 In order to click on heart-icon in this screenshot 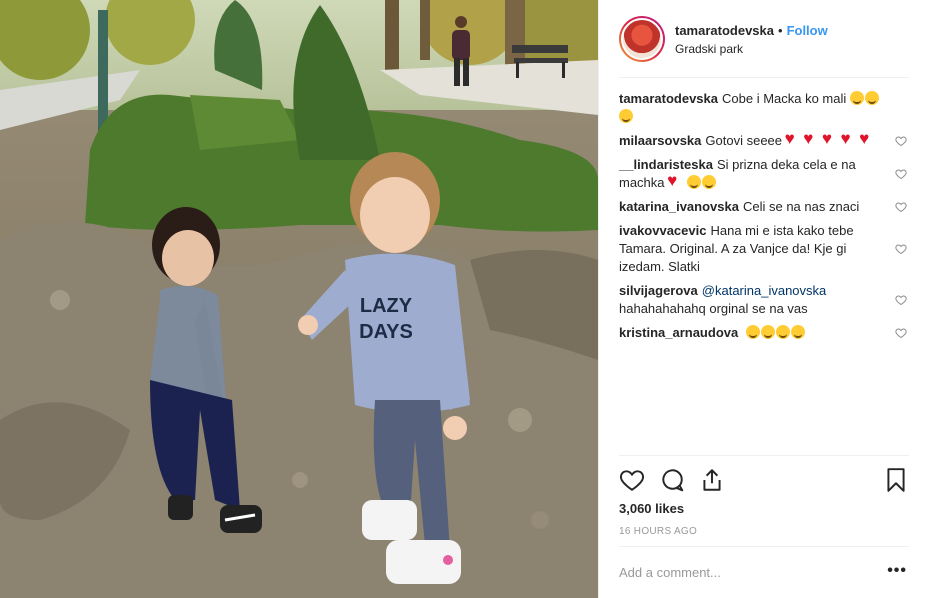, I will do `click(632, 480)`.